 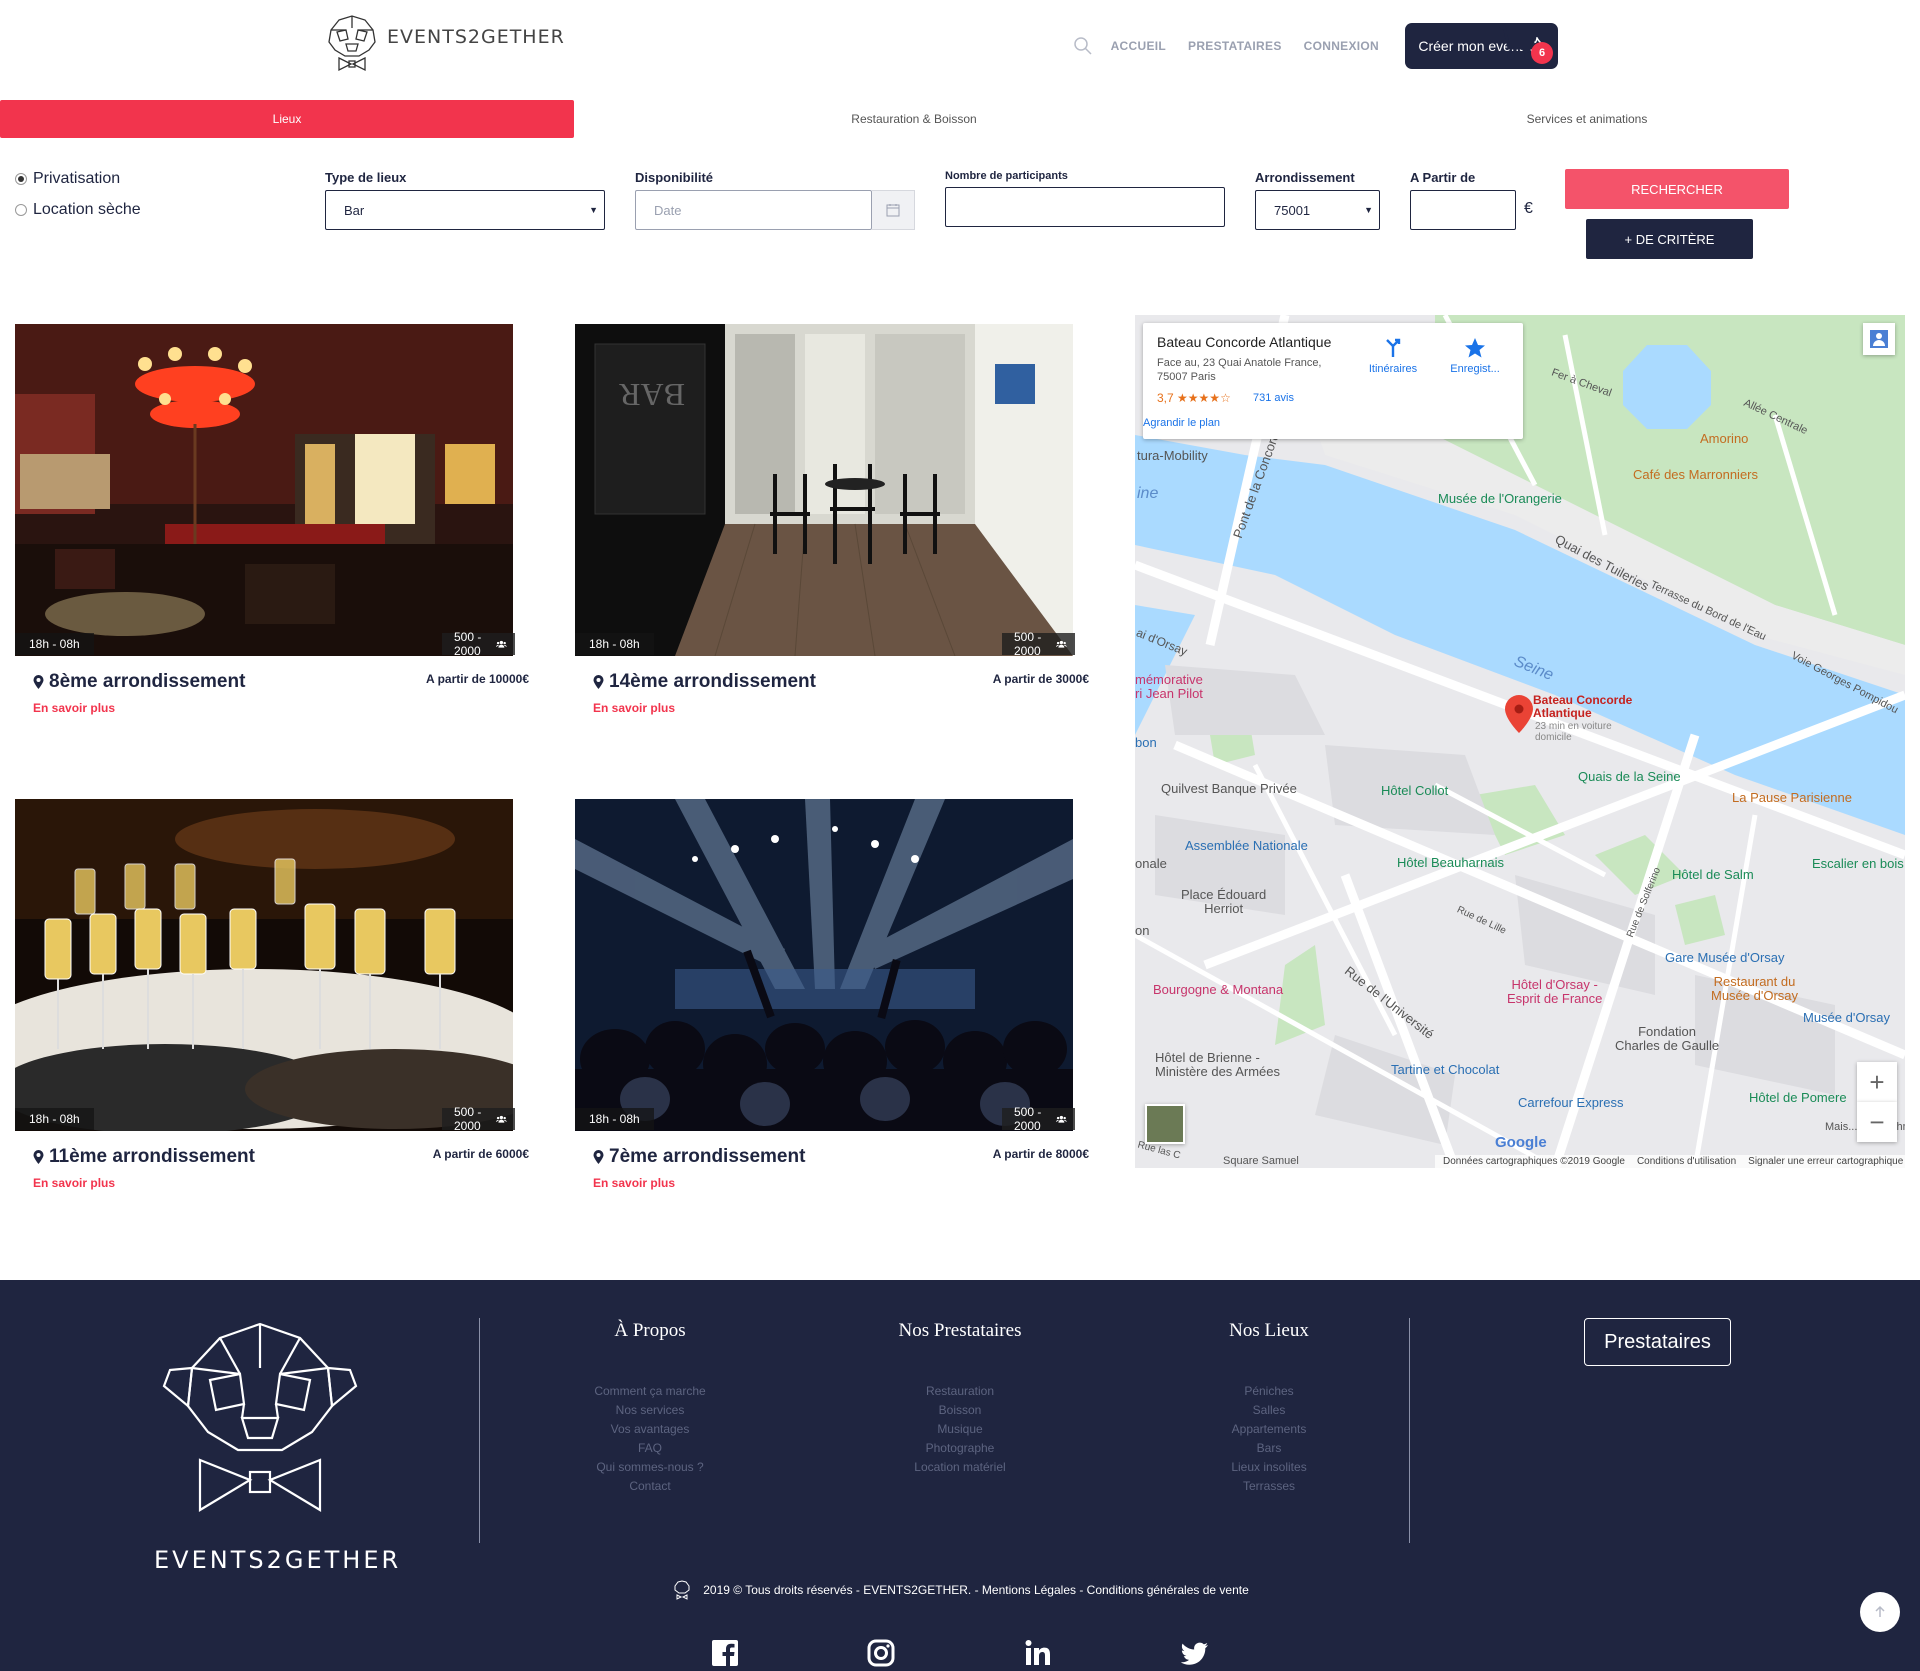 What do you see at coordinates (274, 1447) in the screenshot?
I see `footer-logo: EVENTS2GETHER` at bounding box center [274, 1447].